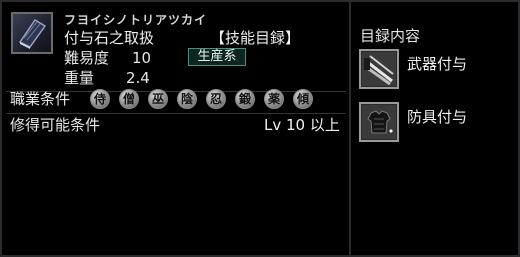 This screenshot has height=257, width=520. What do you see at coordinates (87, 58) in the screenshot?
I see `difficulty-label: 難易度` at bounding box center [87, 58].